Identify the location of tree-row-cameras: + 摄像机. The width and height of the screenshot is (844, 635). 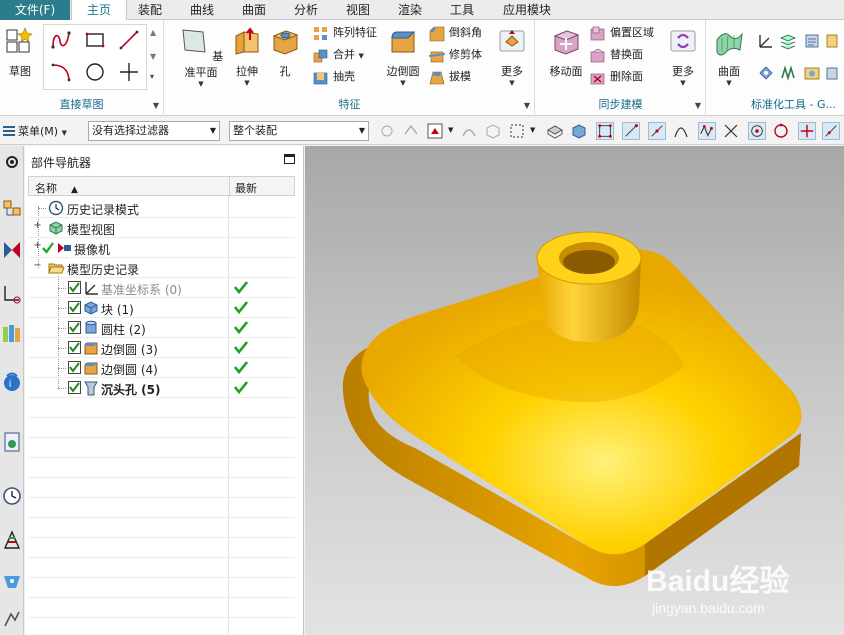
(161, 248).